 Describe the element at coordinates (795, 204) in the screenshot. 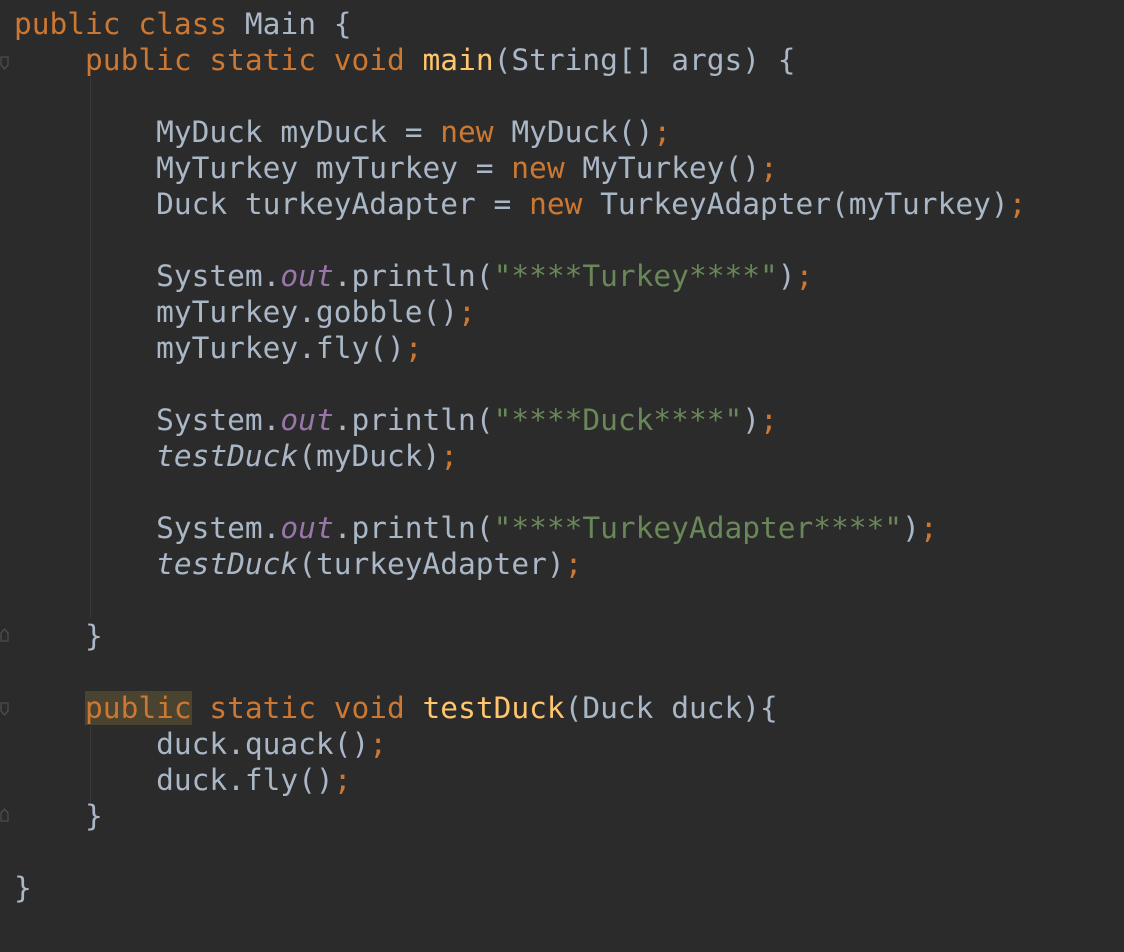

I see `code-token: TurkeyAdapter(myTurkey)` at that location.